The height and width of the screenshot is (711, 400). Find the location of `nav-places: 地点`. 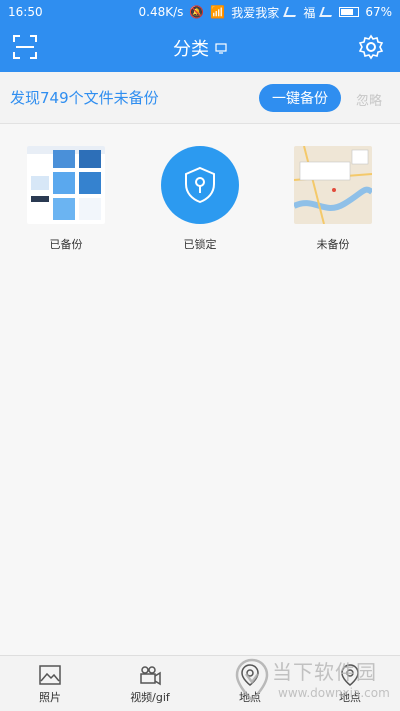

nav-places: 地点 is located at coordinates (250, 683).